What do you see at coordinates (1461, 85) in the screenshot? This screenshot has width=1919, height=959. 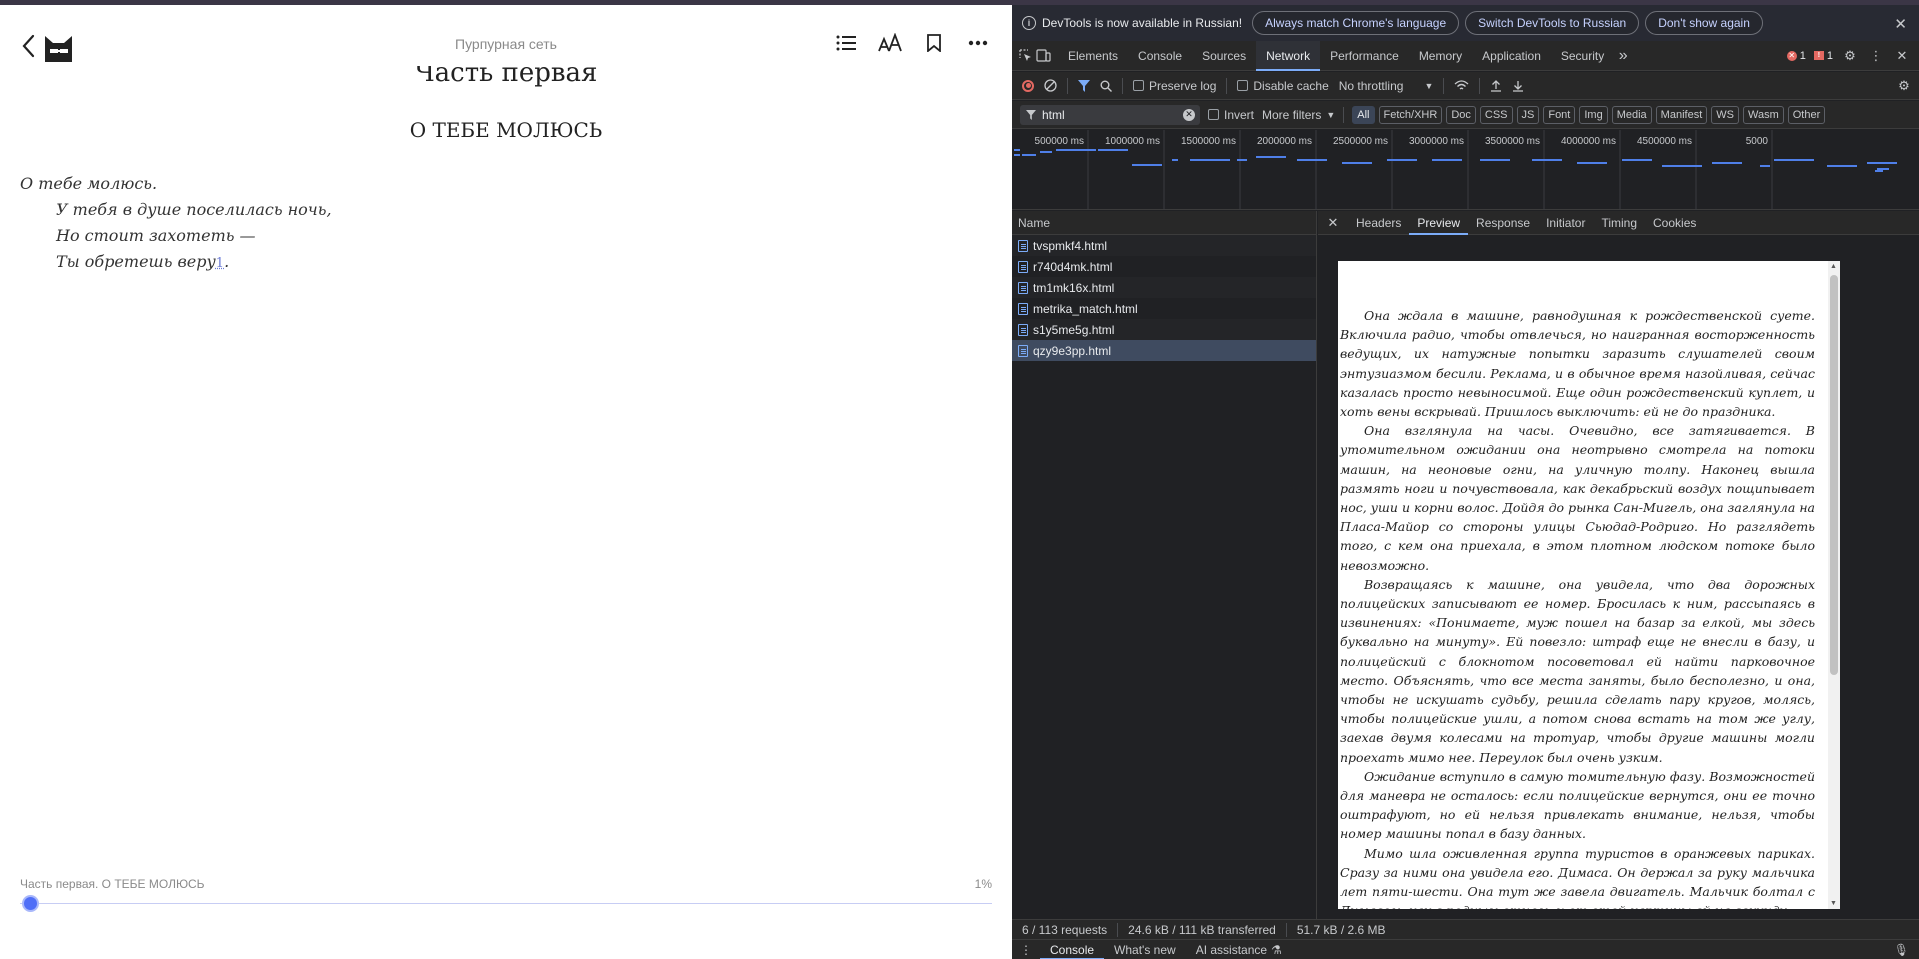 I see `wifi-icon` at bounding box center [1461, 85].